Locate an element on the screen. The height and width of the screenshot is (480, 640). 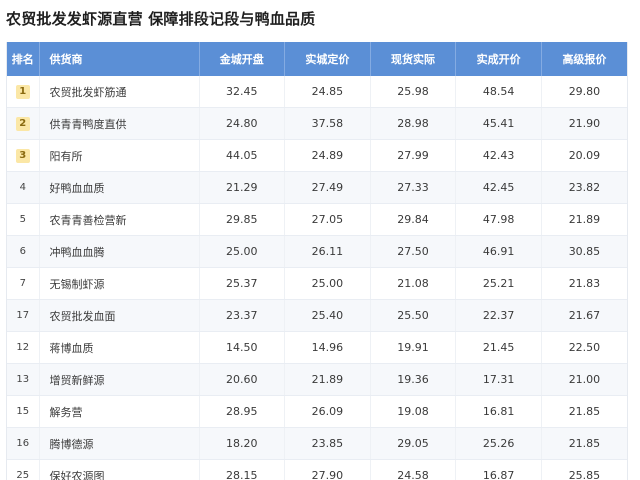
rank-badge: 2 is located at coordinates (22, 124).